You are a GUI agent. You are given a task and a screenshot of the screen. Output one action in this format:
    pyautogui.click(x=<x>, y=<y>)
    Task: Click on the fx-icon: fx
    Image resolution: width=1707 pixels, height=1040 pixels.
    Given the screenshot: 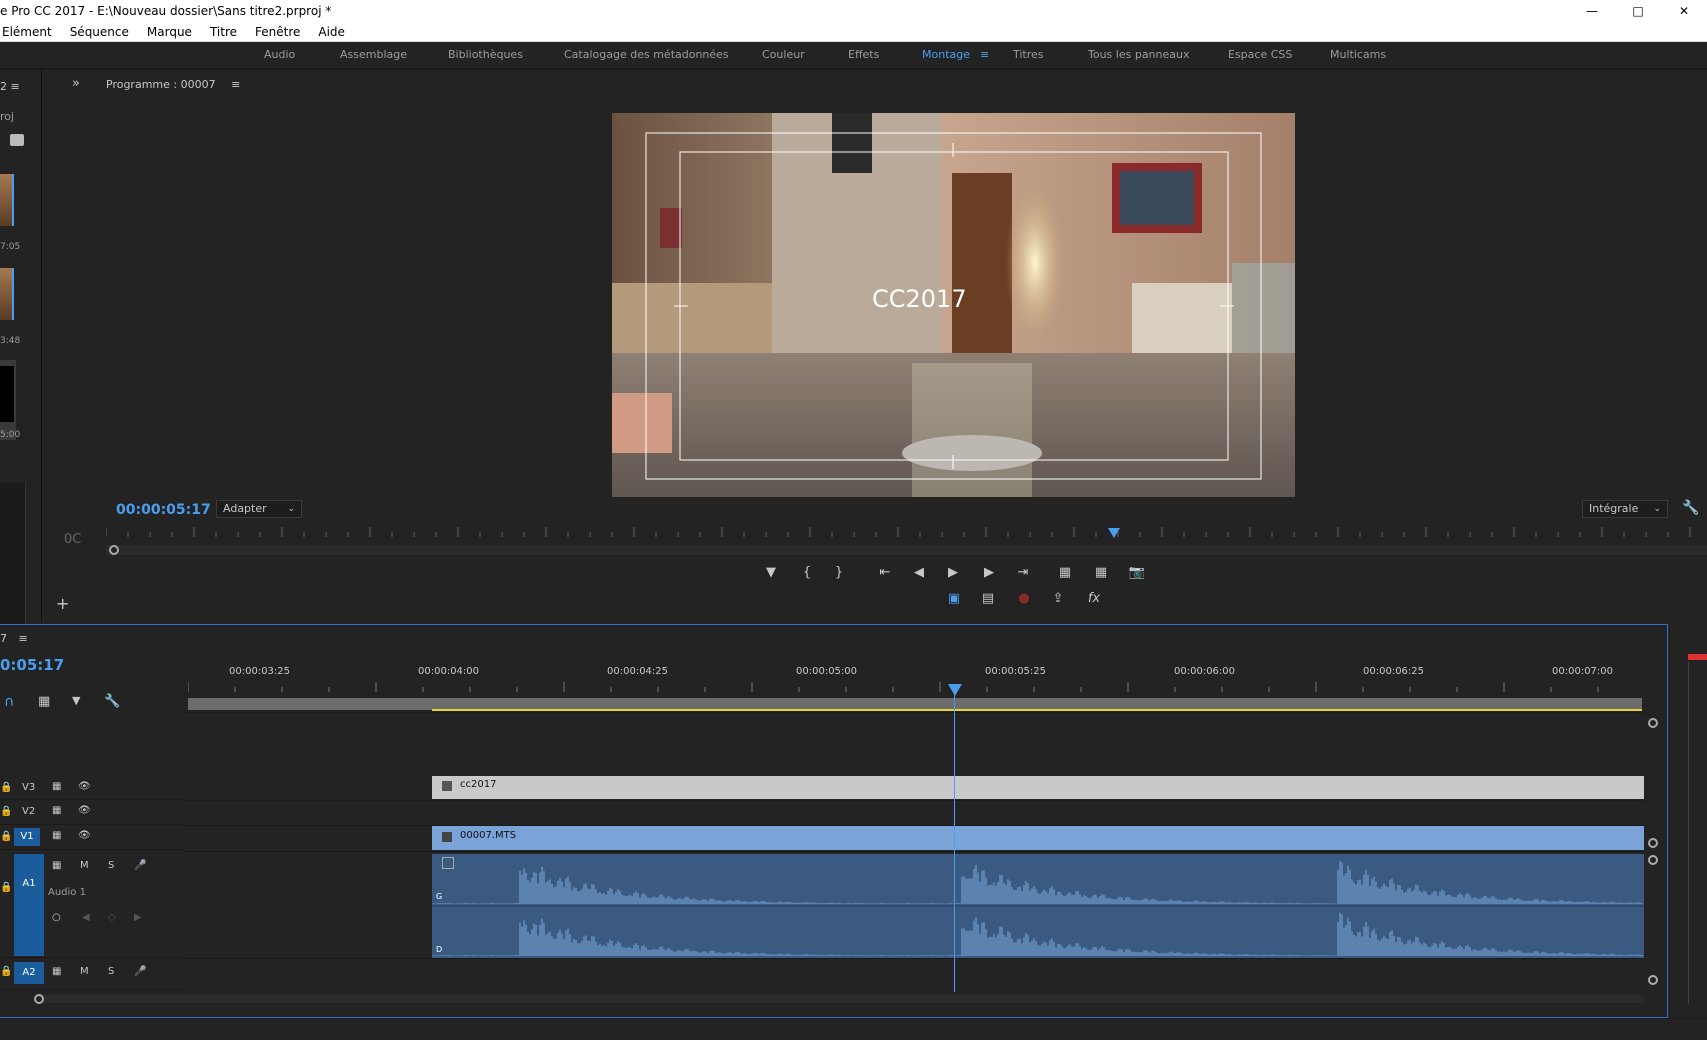 What is the action you would take?
    pyautogui.click(x=1094, y=599)
    